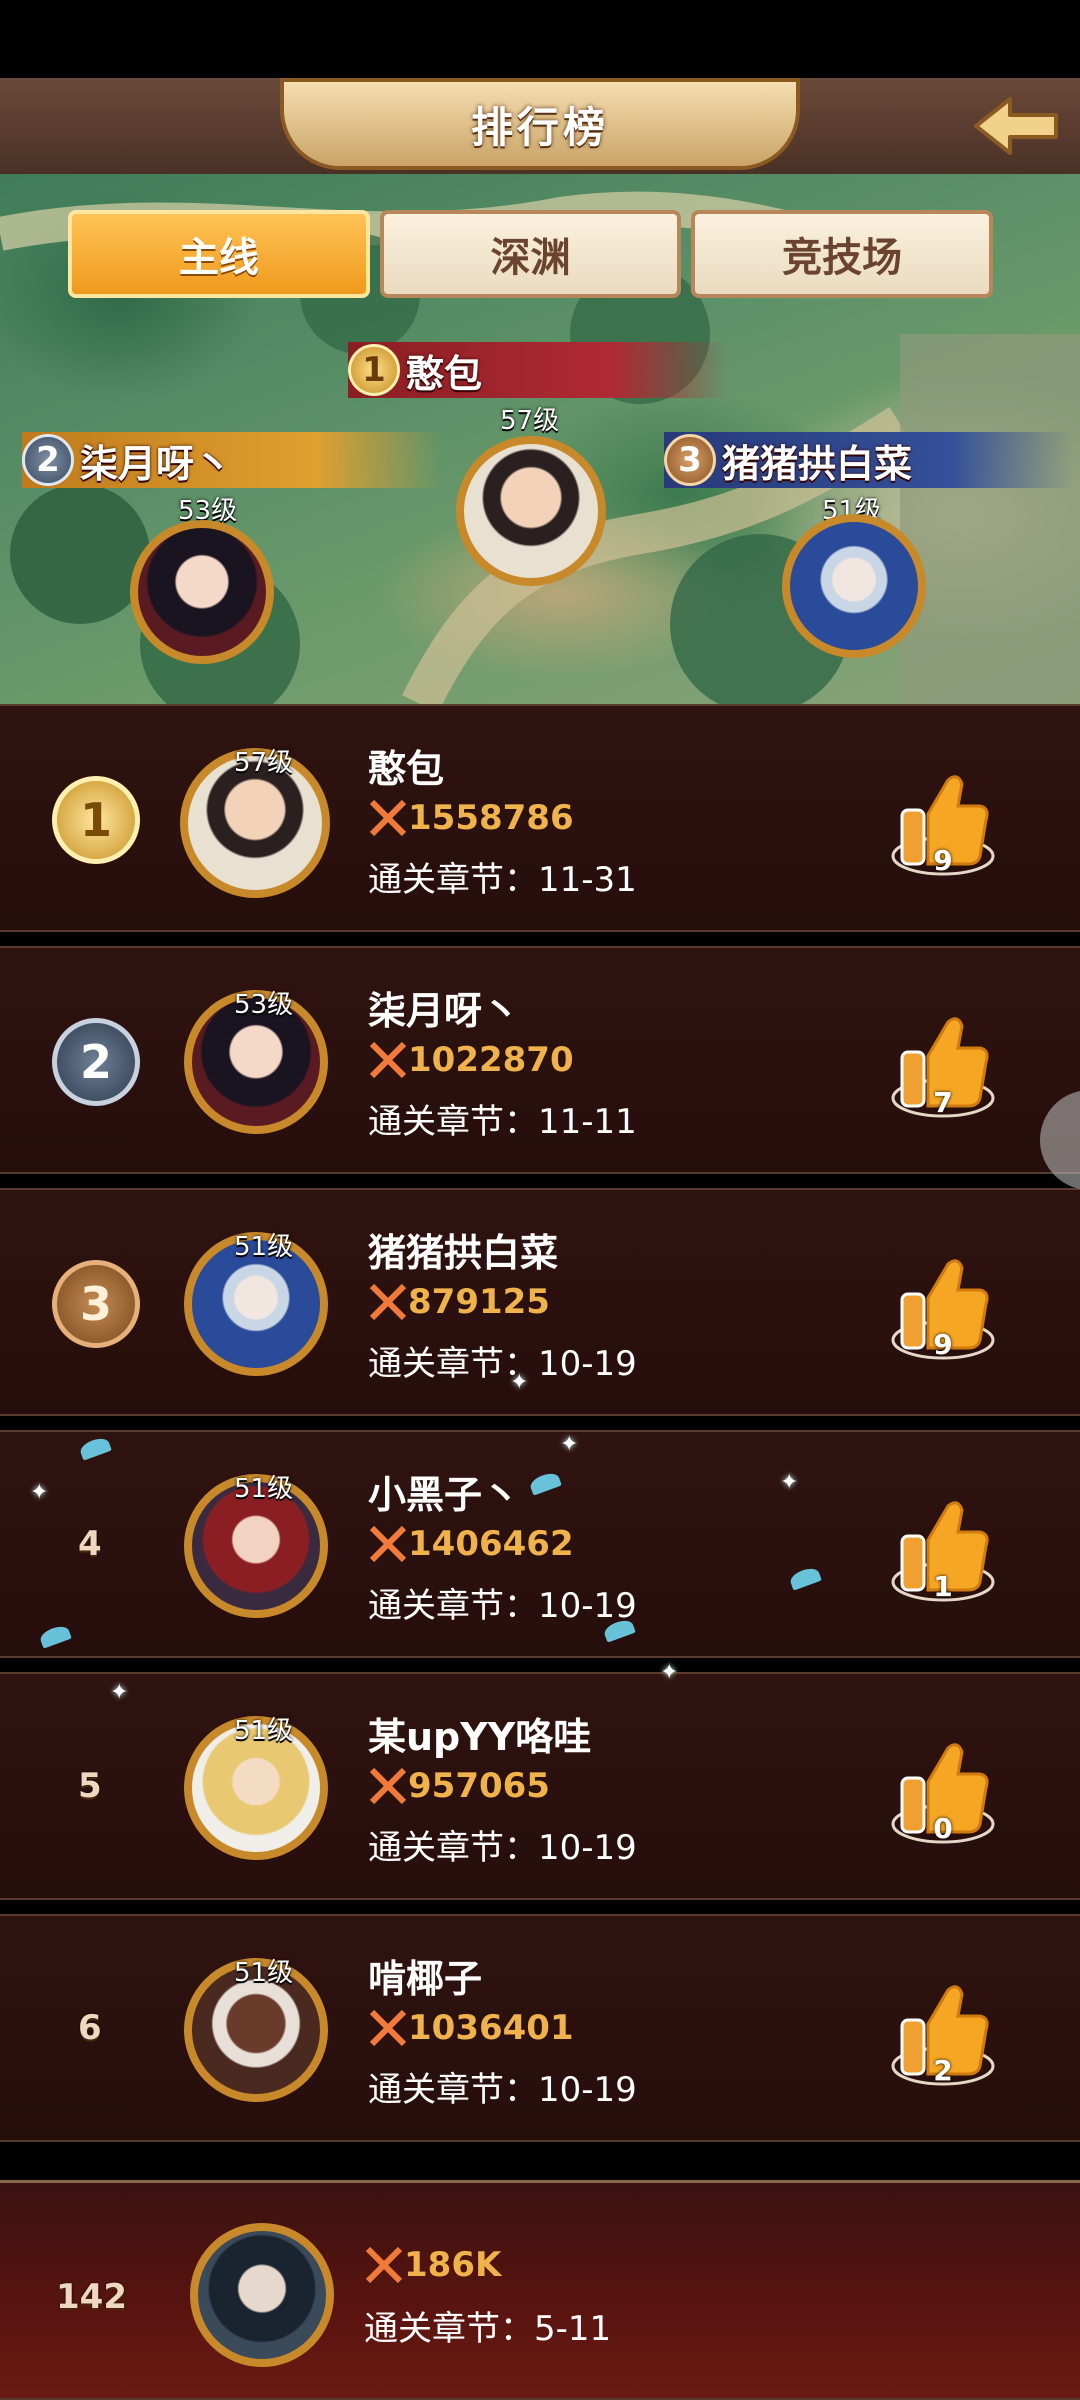 This screenshot has height=2400, width=1080. I want to click on self-rank-number: 142, so click(91, 2297).